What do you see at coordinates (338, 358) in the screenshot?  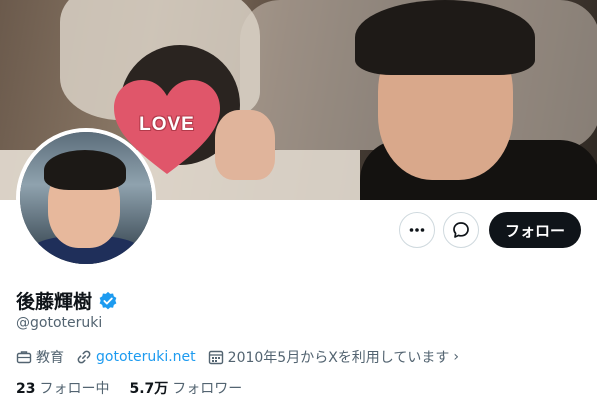 I see `joined-label: 2010年5月からXを利用しています` at bounding box center [338, 358].